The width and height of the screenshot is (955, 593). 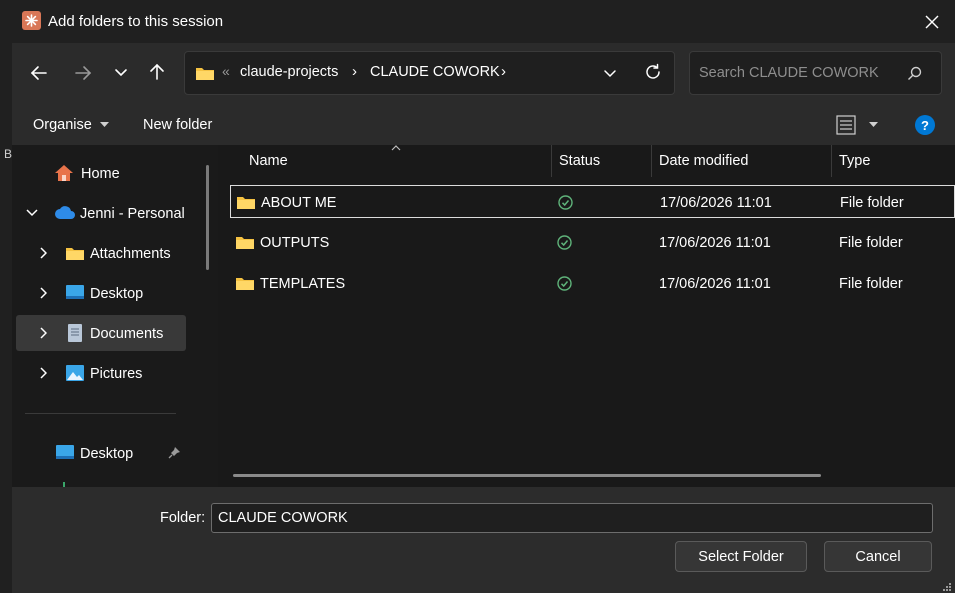 I want to click on breadcrumb-claude-cowork: CLAUDE COWORK, so click(x=435, y=72).